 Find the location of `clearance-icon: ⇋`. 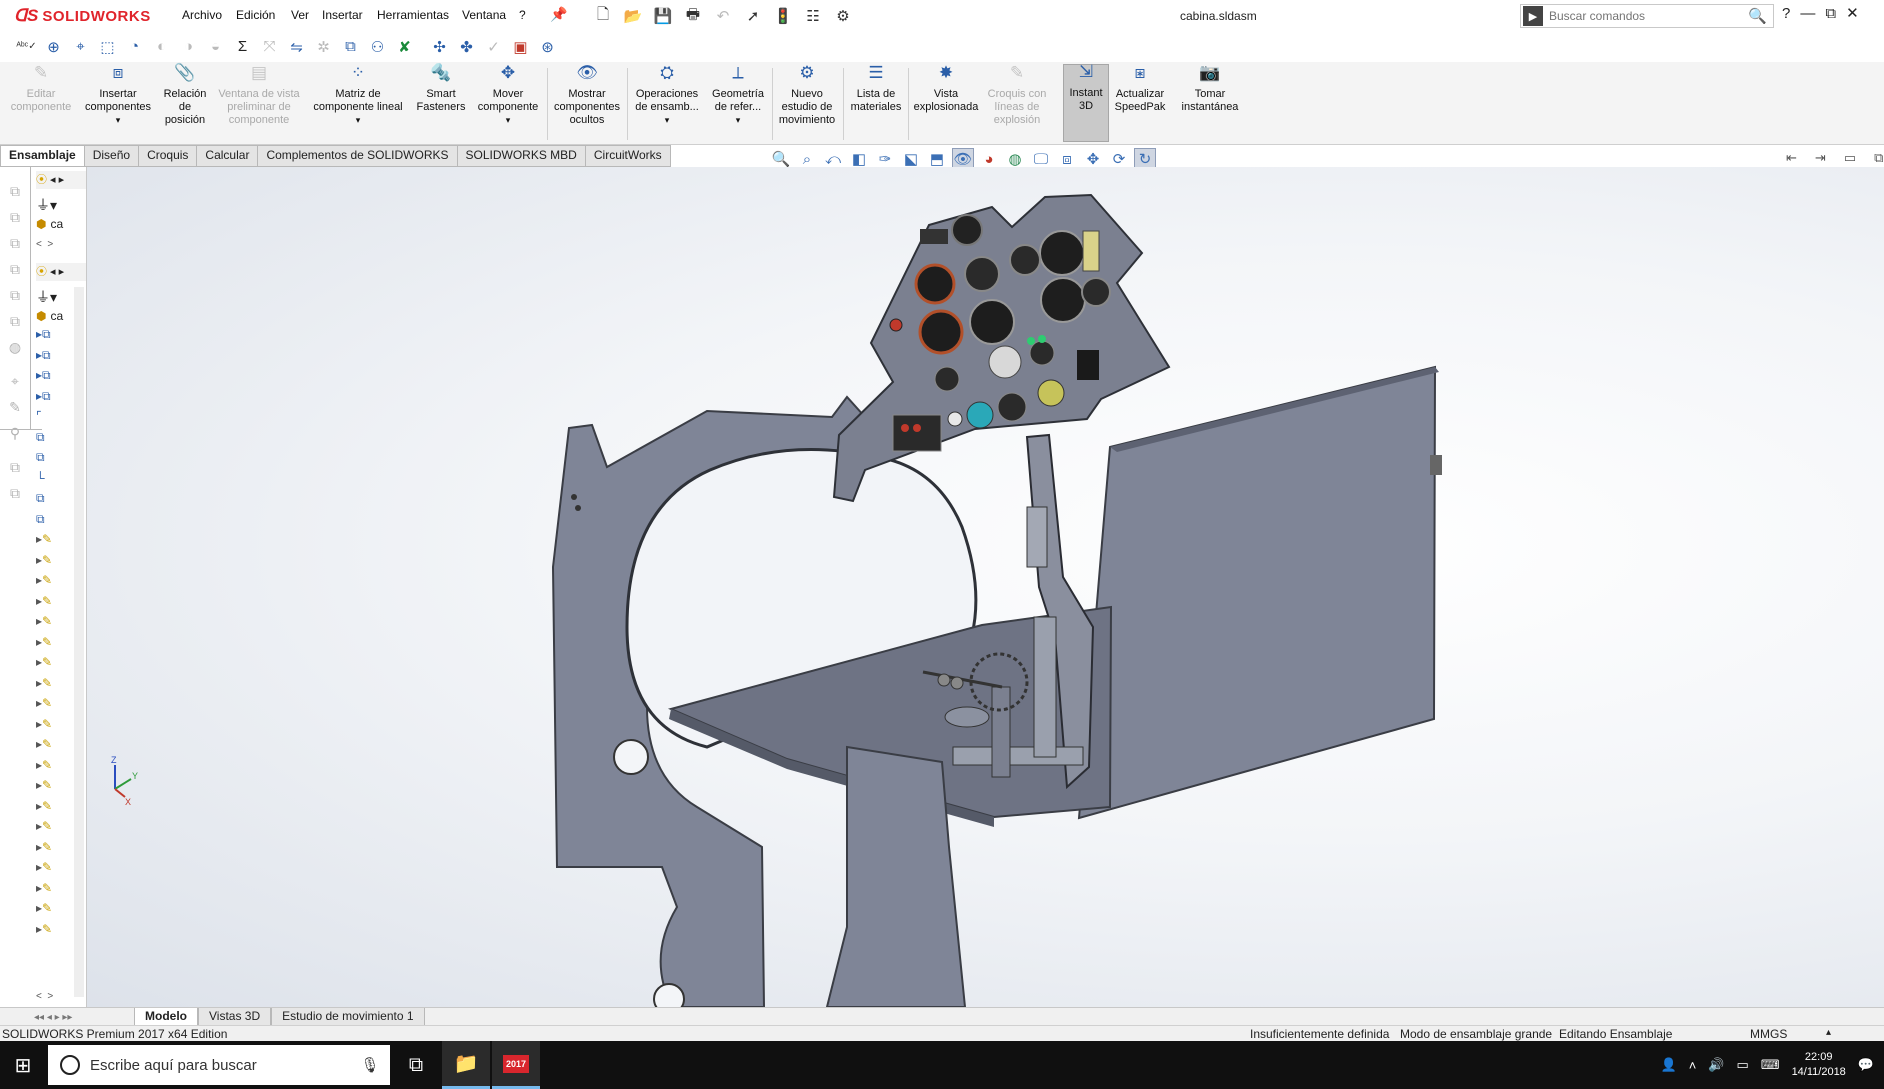

clearance-icon: ⇋ is located at coordinates (296, 47).